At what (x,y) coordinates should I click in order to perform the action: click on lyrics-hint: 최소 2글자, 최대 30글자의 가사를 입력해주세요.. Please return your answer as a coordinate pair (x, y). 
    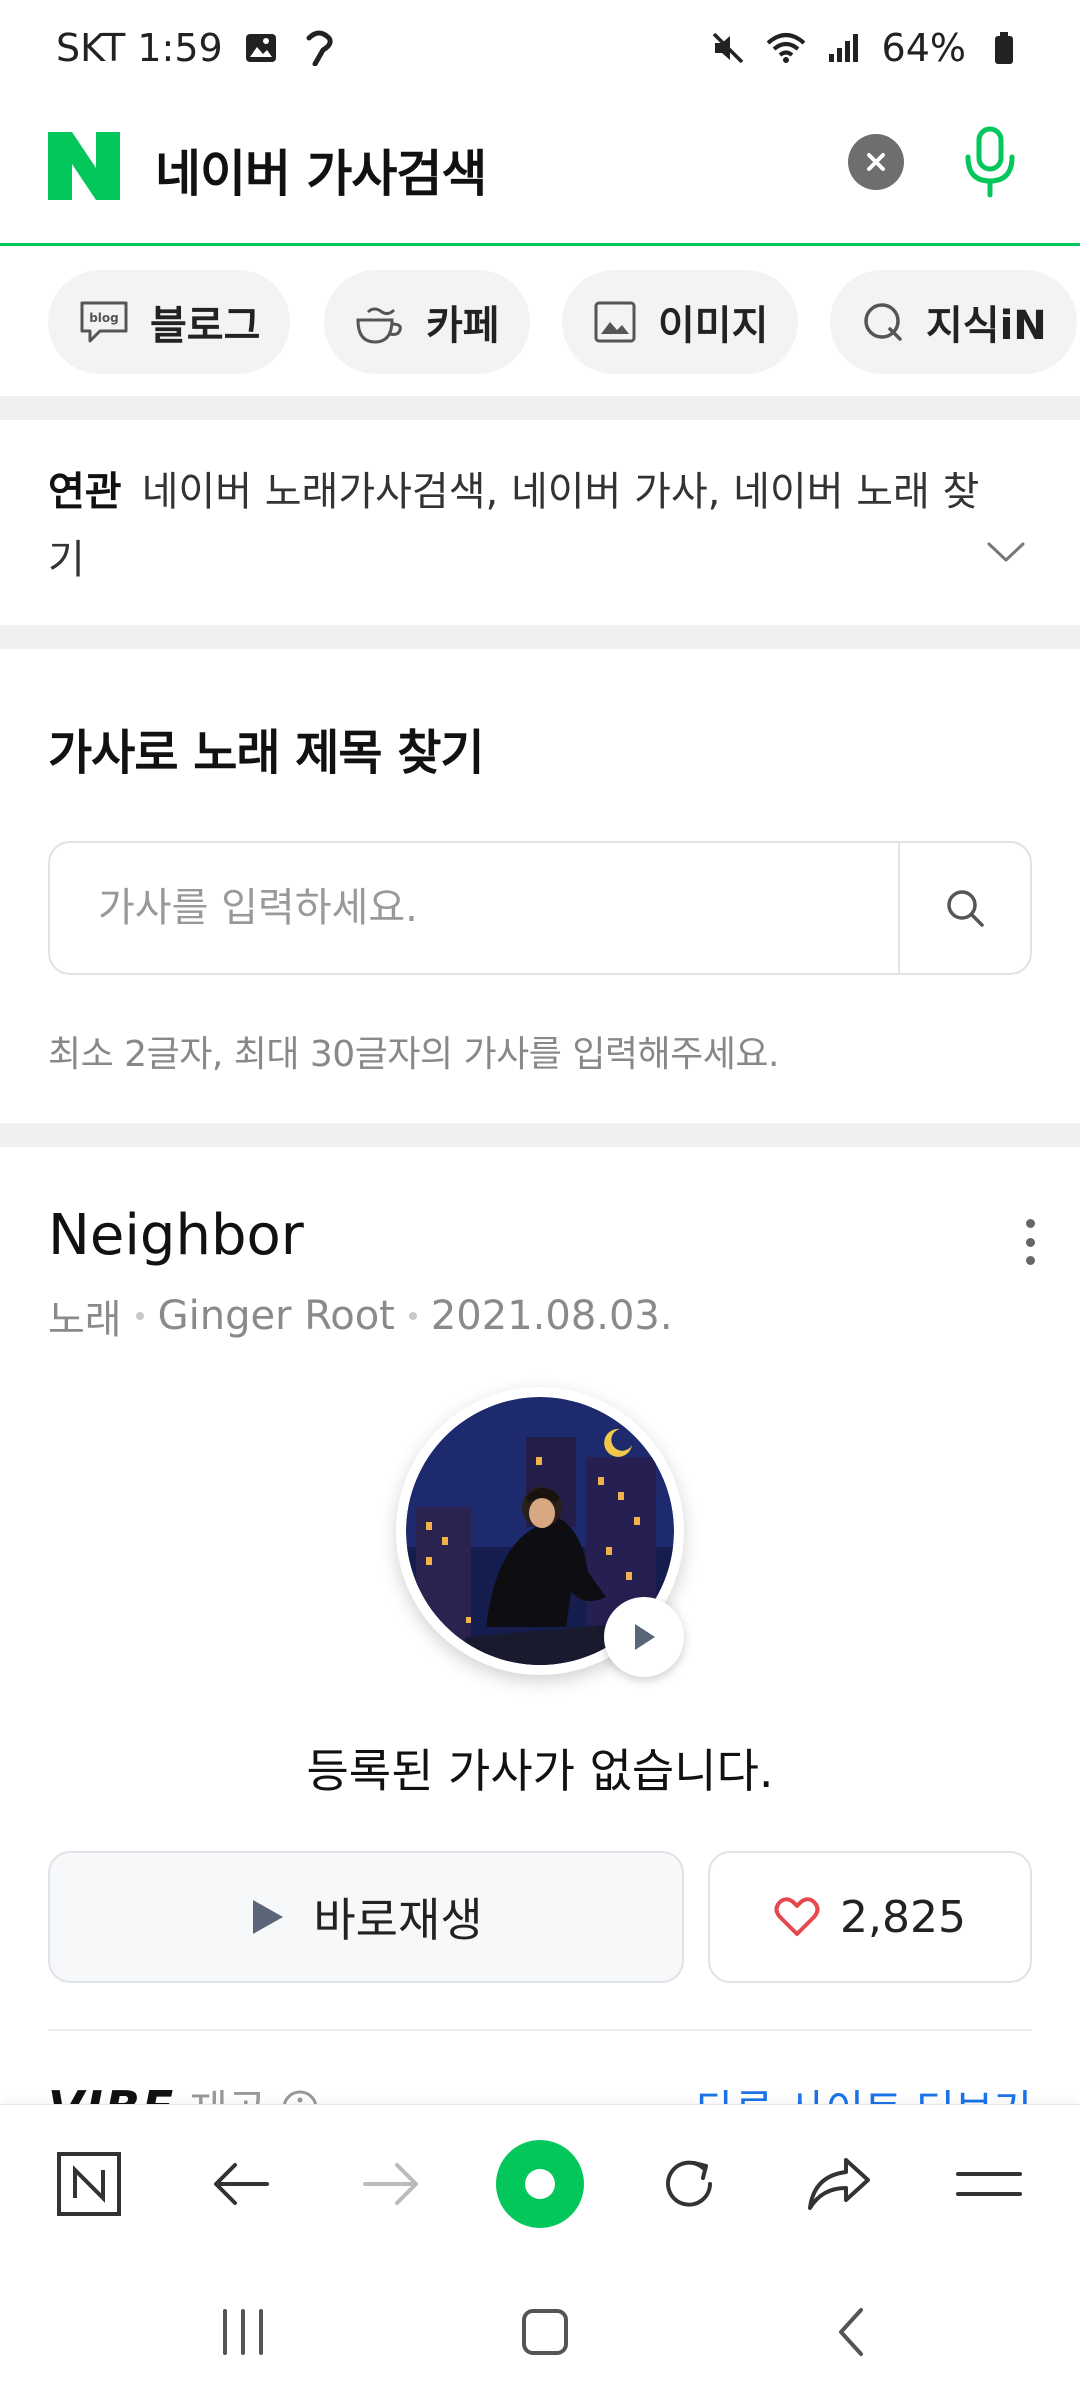
    Looking at the image, I should click on (413, 1054).